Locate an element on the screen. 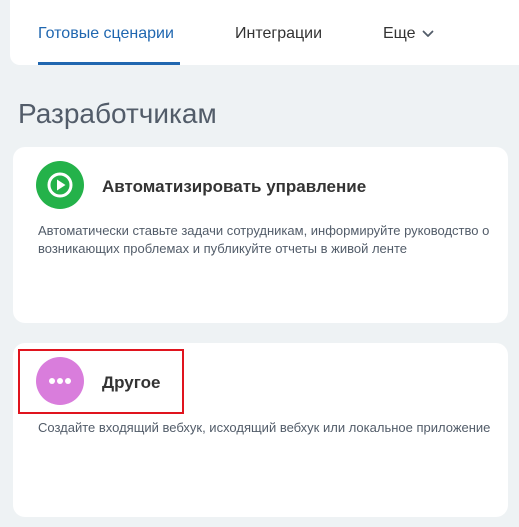 The height and width of the screenshot is (527, 519). tab-more-label: Еще is located at coordinates (399, 33).